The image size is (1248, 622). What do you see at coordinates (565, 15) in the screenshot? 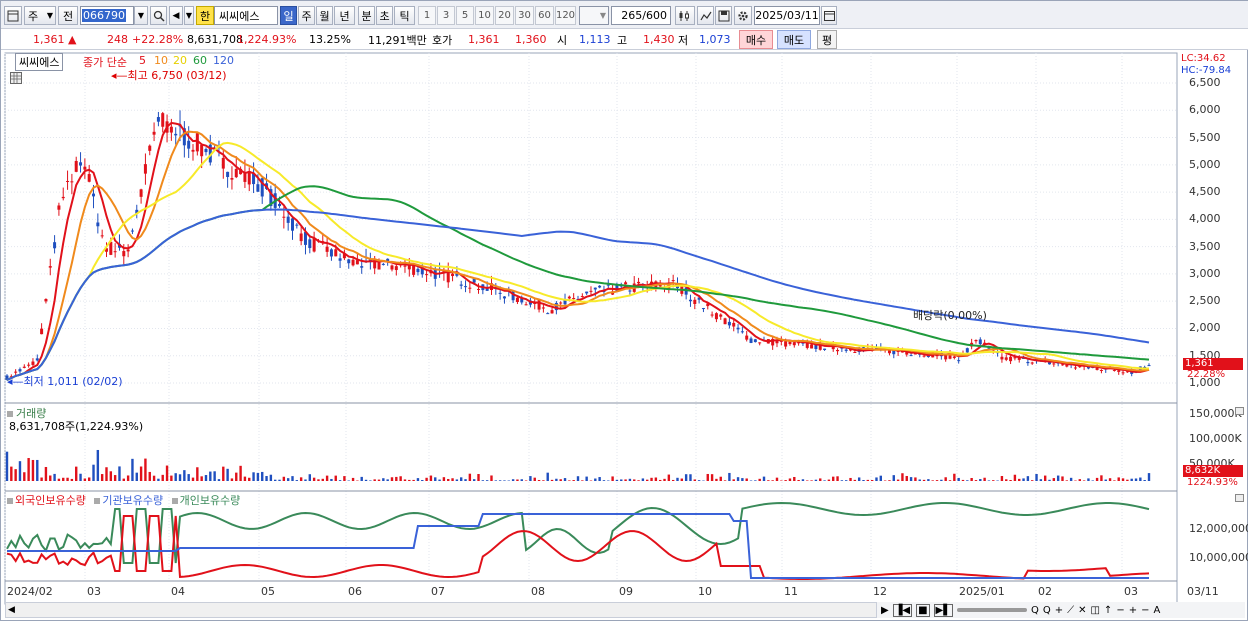
I see `interval-120-button: 120` at bounding box center [565, 15].